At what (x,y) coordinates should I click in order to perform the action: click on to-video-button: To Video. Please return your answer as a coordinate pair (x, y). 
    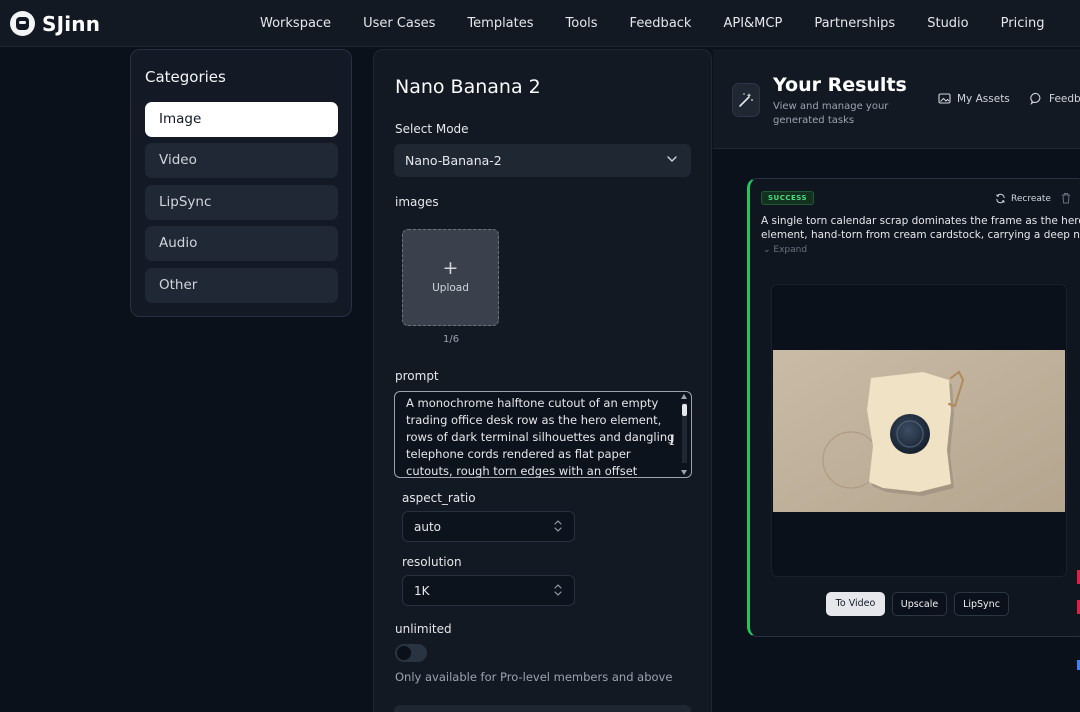
    Looking at the image, I should click on (855, 604).